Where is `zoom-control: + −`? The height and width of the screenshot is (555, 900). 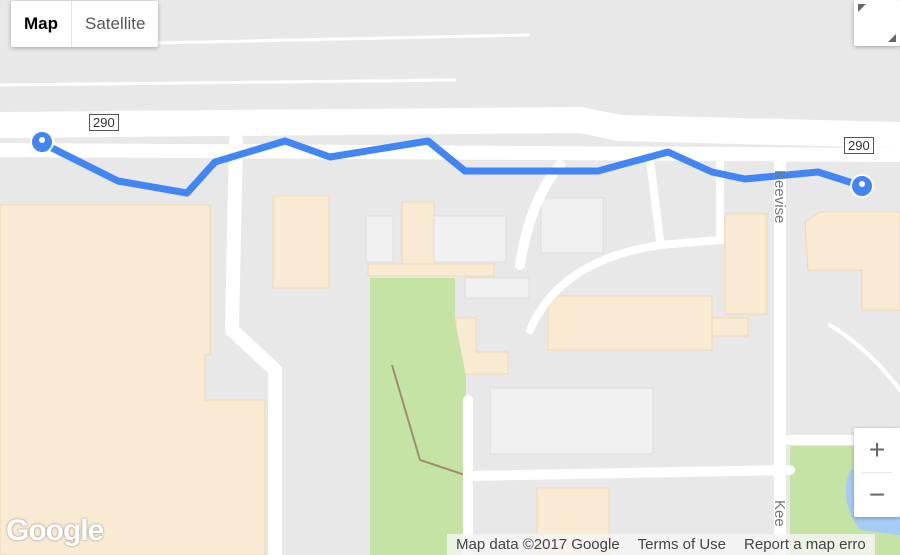 zoom-control: + − is located at coordinates (877, 472).